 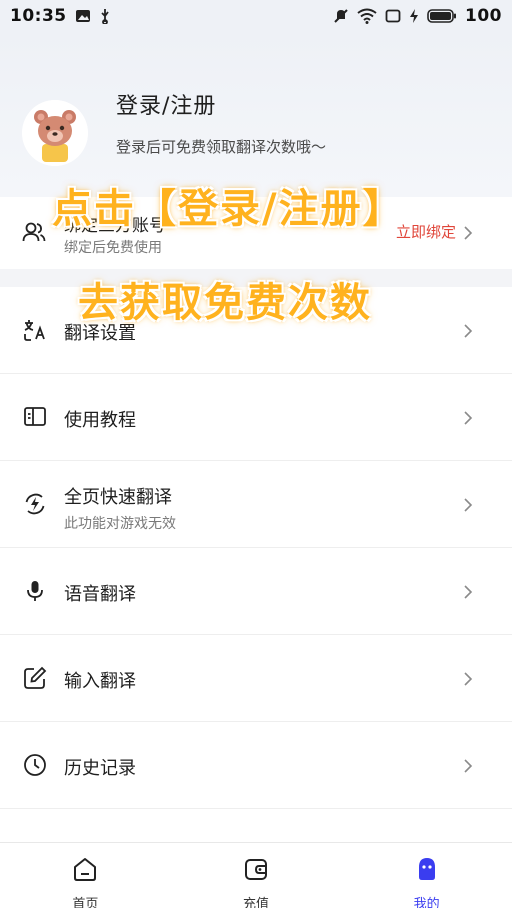 What do you see at coordinates (100, 420) in the screenshot?
I see `menu-item-label: 使用教程` at bounding box center [100, 420].